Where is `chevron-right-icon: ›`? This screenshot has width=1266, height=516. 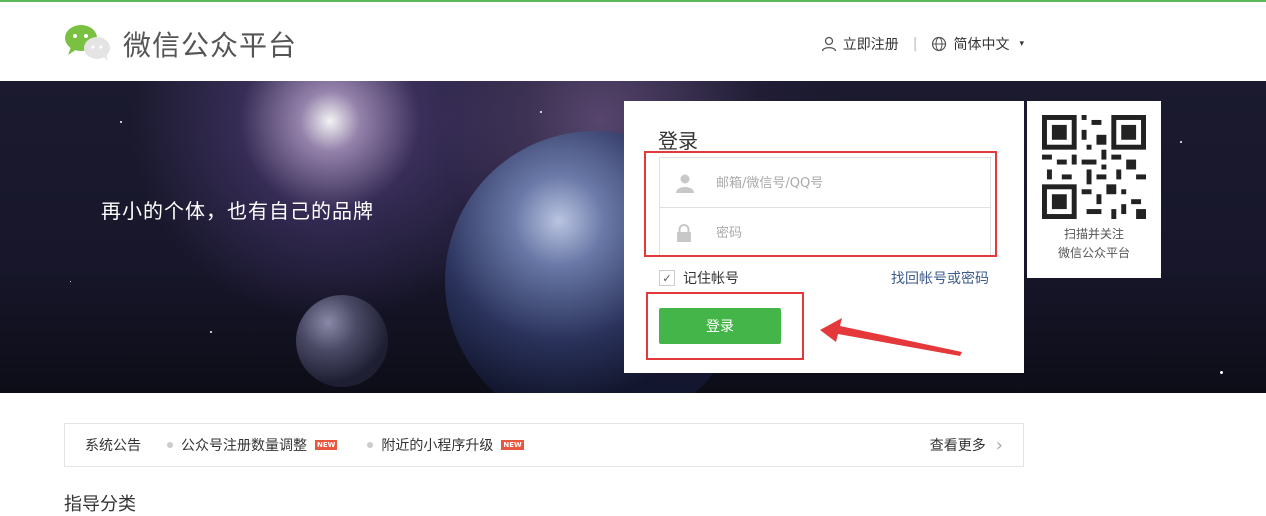 chevron-right-icon: › is located at coordinates (999, 445).